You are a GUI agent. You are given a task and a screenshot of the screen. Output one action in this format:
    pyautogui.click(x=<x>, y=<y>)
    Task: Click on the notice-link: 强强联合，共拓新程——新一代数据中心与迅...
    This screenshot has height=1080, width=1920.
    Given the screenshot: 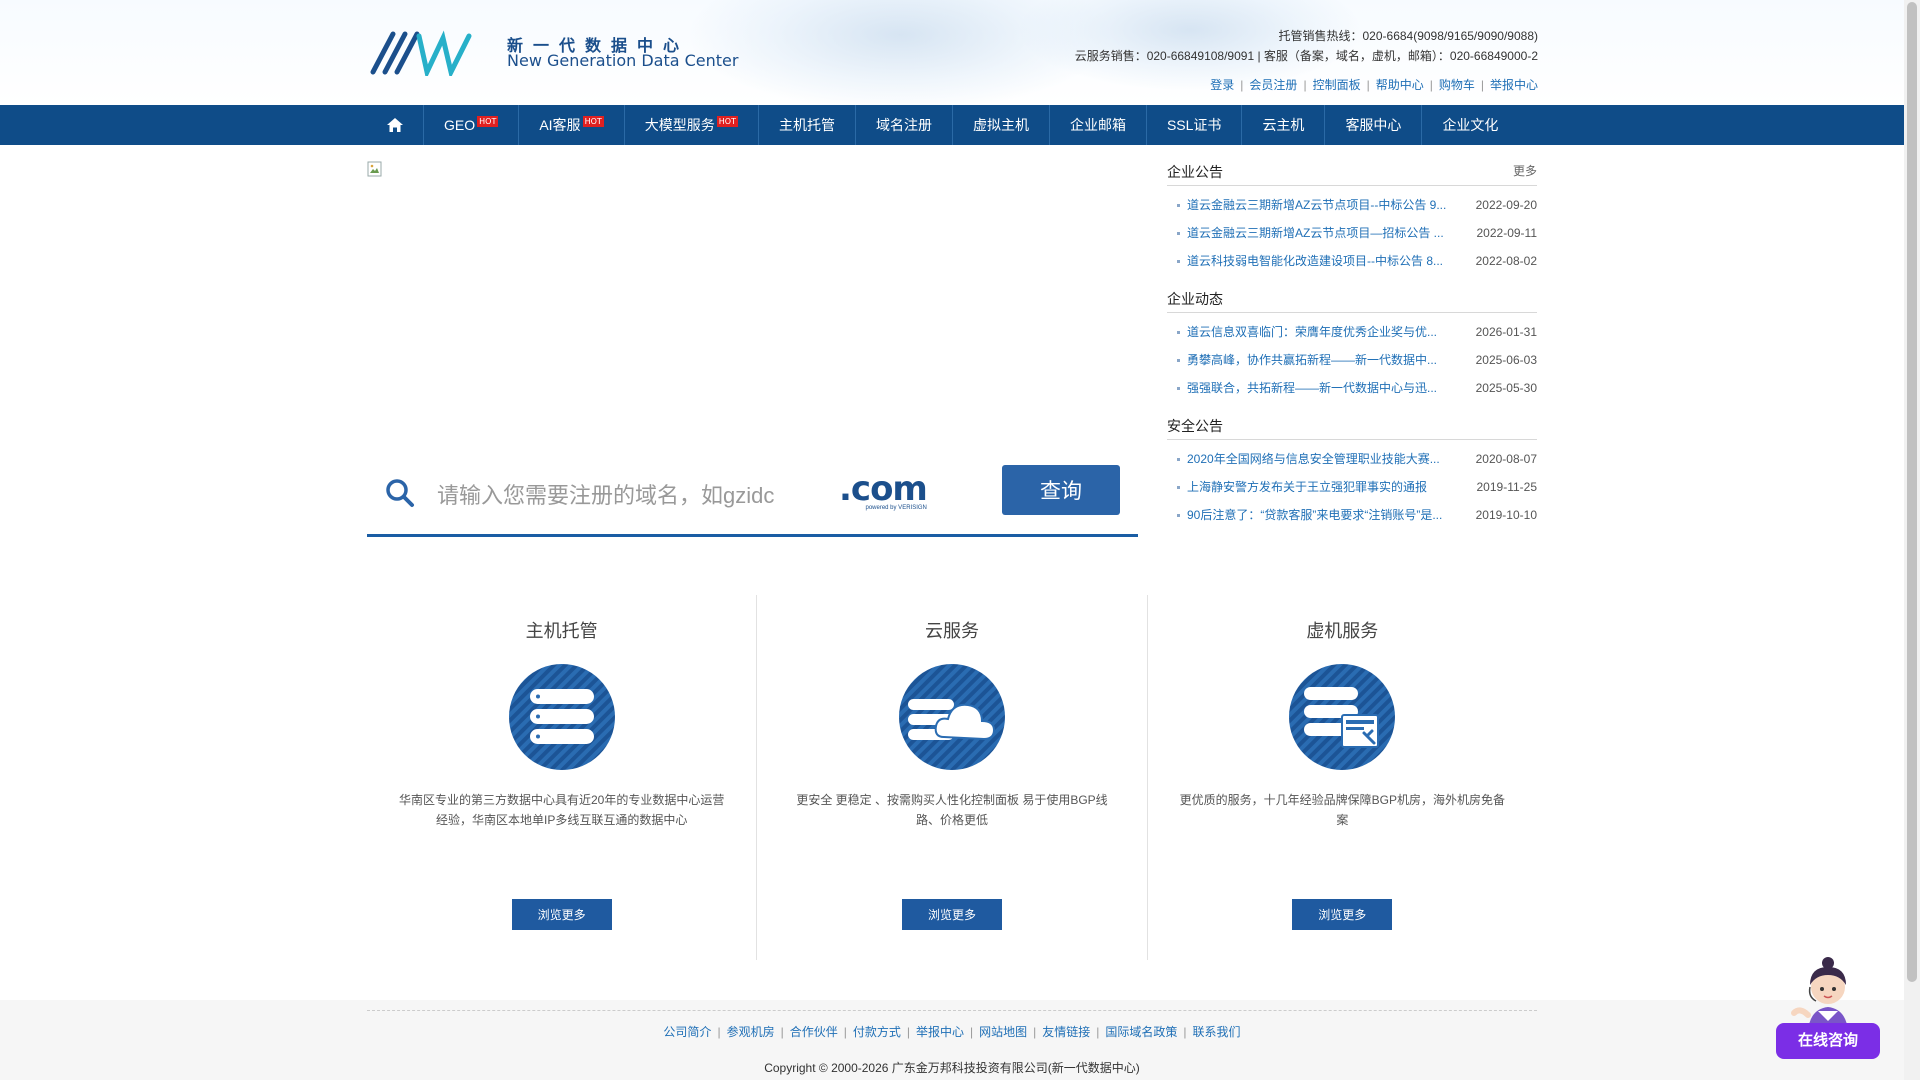 What is the action you would take?
    pyautogui.click(x=1317, y=388)
    